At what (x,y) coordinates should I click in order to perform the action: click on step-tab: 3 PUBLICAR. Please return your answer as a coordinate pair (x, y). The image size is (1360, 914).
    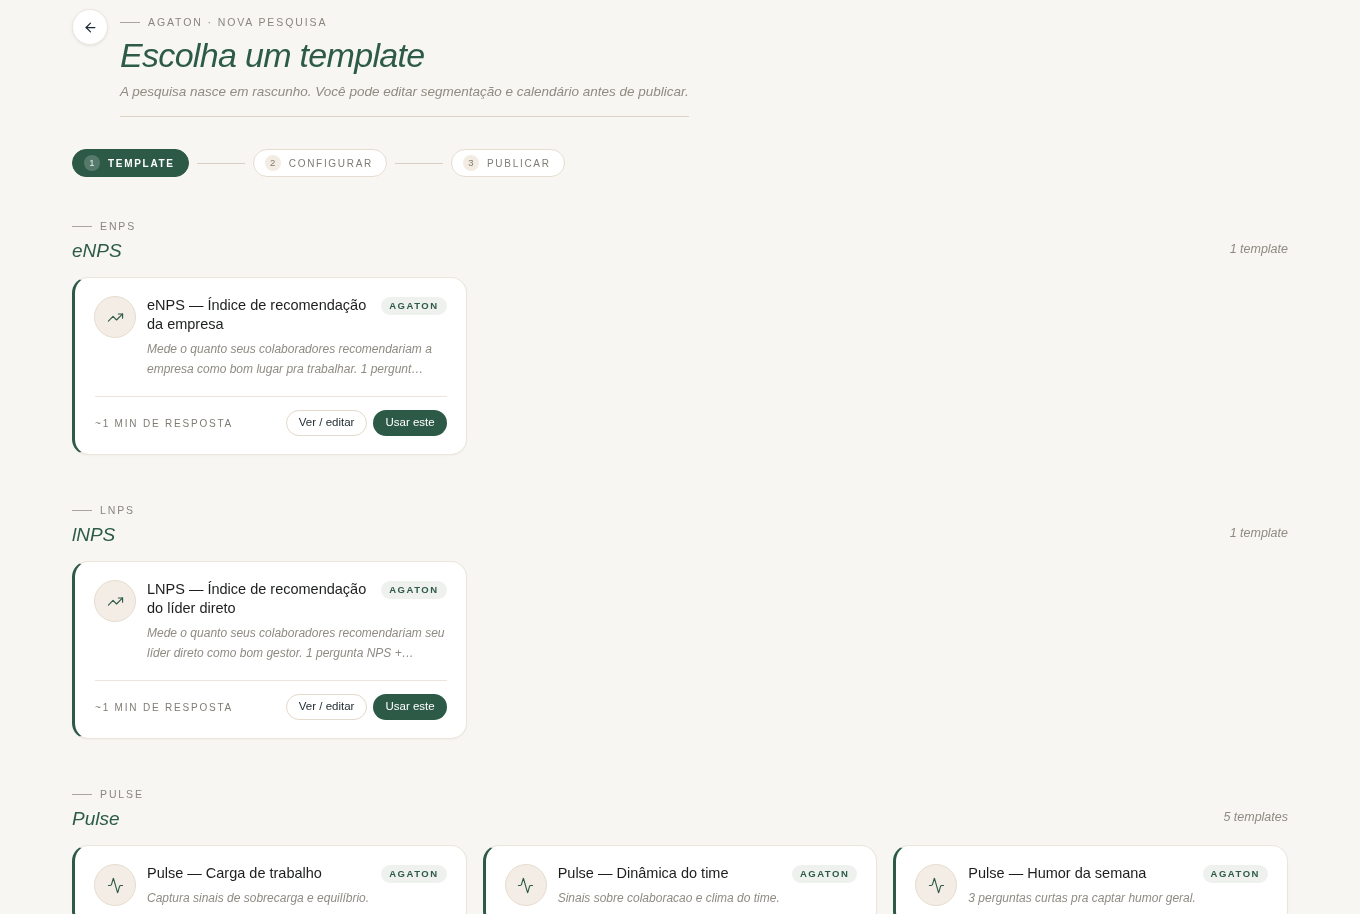
    Looking at the image, I should click on (508, 163).